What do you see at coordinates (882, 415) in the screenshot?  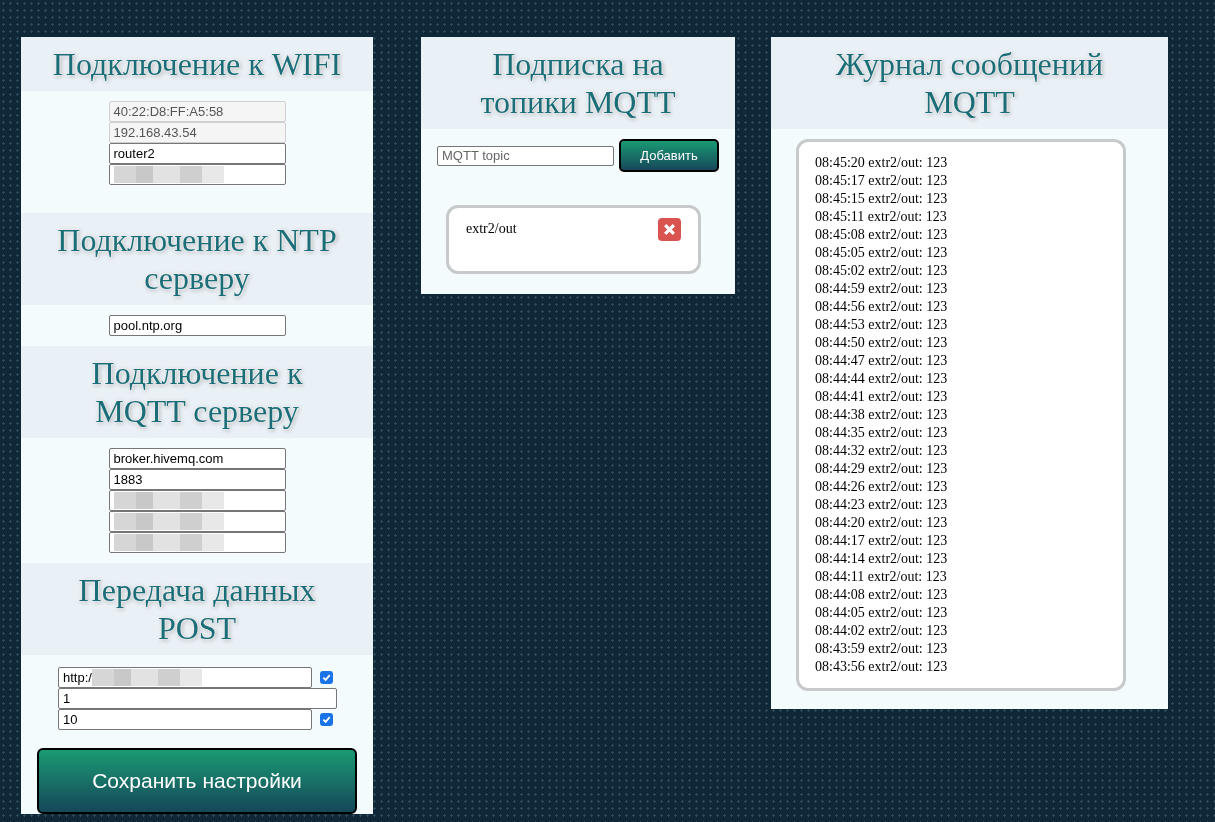 I see `log-entry: 08:44:38 extr2/out: 123` at bounding box center [882, 415].